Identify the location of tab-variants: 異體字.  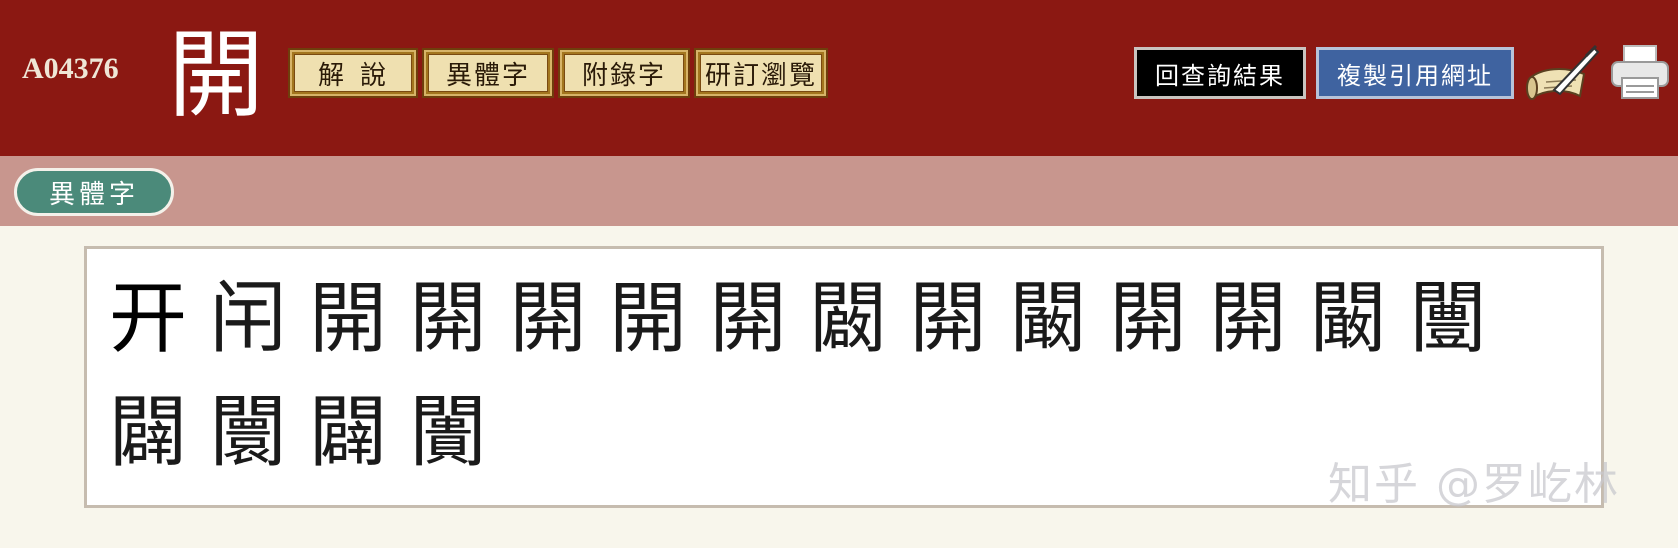
(488, 73).